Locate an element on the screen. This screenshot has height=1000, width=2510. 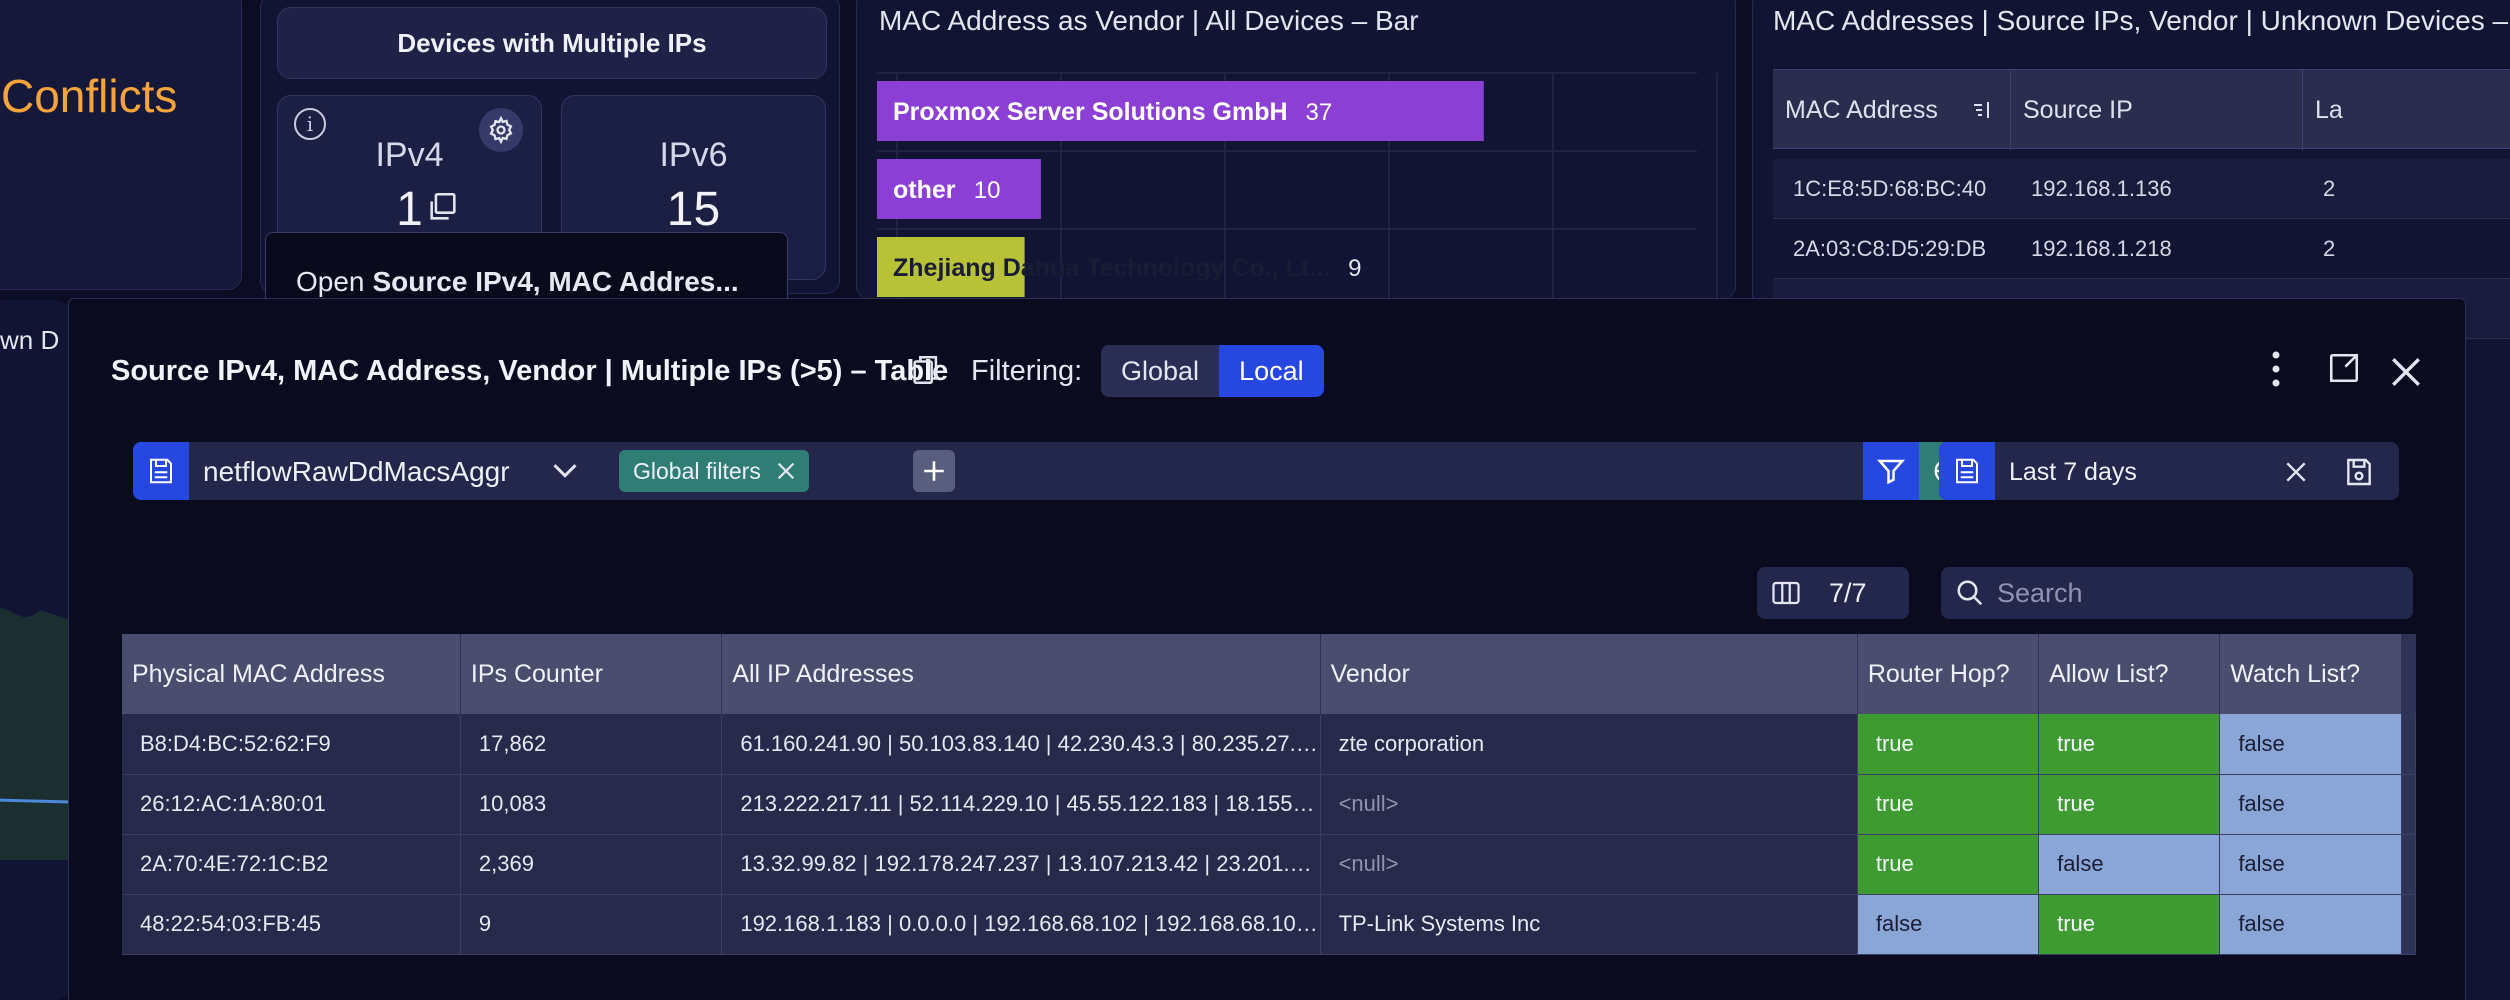
search-icon is located at coordinates (1970, 593).